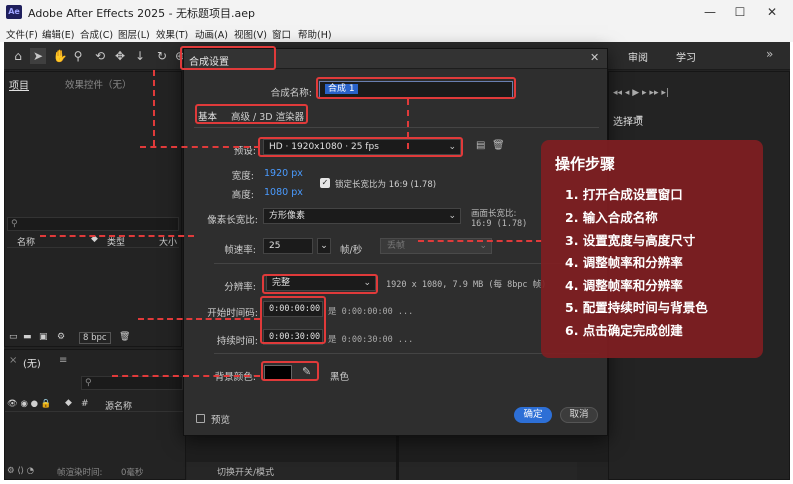  What do you see at coordinates (579, 415) in the screenshot?
I see `cancel-button: 取消` at bounding box center [579, 415].